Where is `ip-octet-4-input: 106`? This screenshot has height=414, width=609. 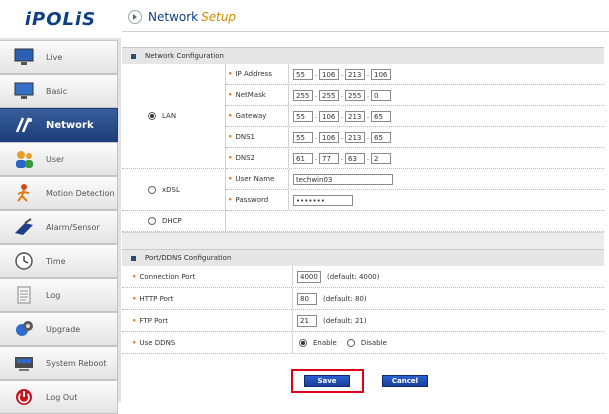
ip-octet-4-input: 106 is located at coordinates (381, 74).